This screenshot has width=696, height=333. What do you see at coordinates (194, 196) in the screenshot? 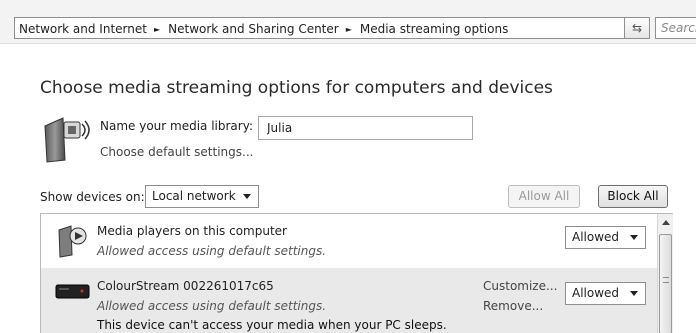
I see `show-devices-value: Local network` at bounding box center [194, 196].